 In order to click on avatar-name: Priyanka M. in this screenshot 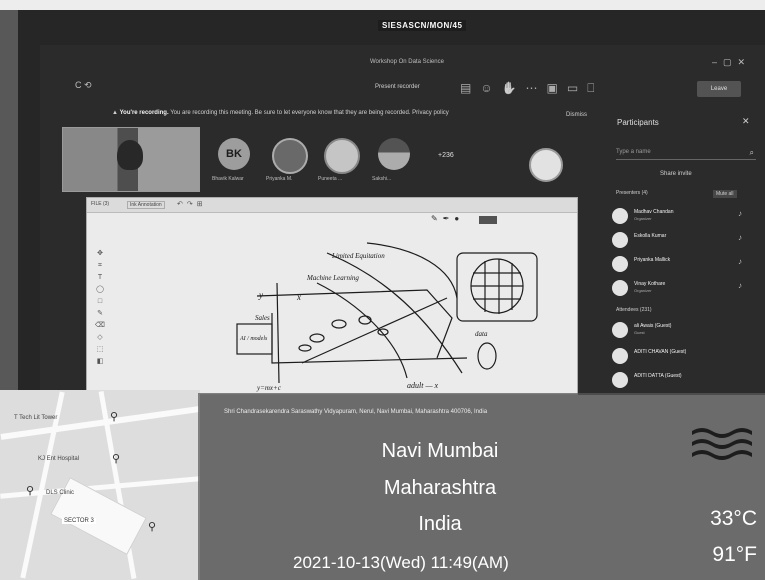, I will do `click(279, 179)`.